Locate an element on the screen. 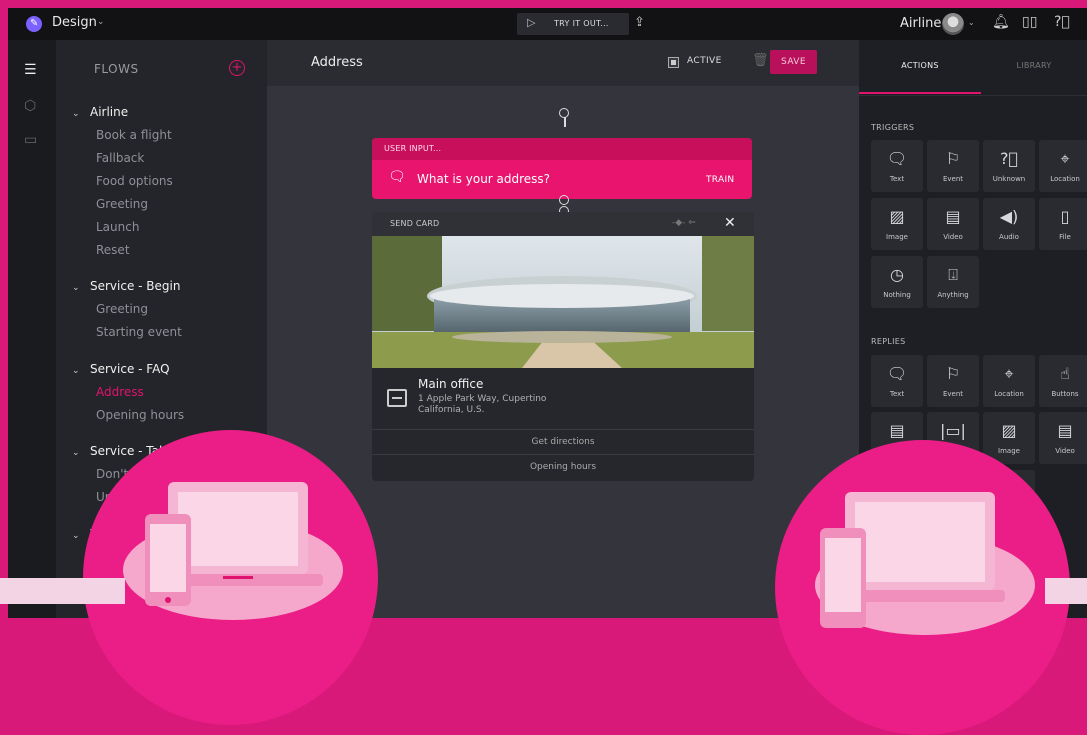 Image resolution: width=1087 pixels, height=735 pixels. trigger-tile-text: 🗨︎ Text is located at coordinates (897, 166).